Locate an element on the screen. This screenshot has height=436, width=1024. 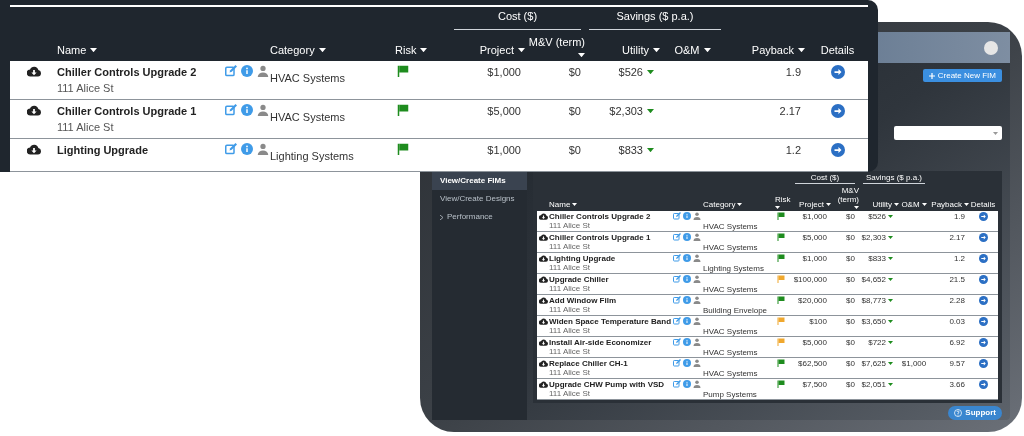
column-group-header: Savings ($ p.a.) is located at coordinates (894, 178).